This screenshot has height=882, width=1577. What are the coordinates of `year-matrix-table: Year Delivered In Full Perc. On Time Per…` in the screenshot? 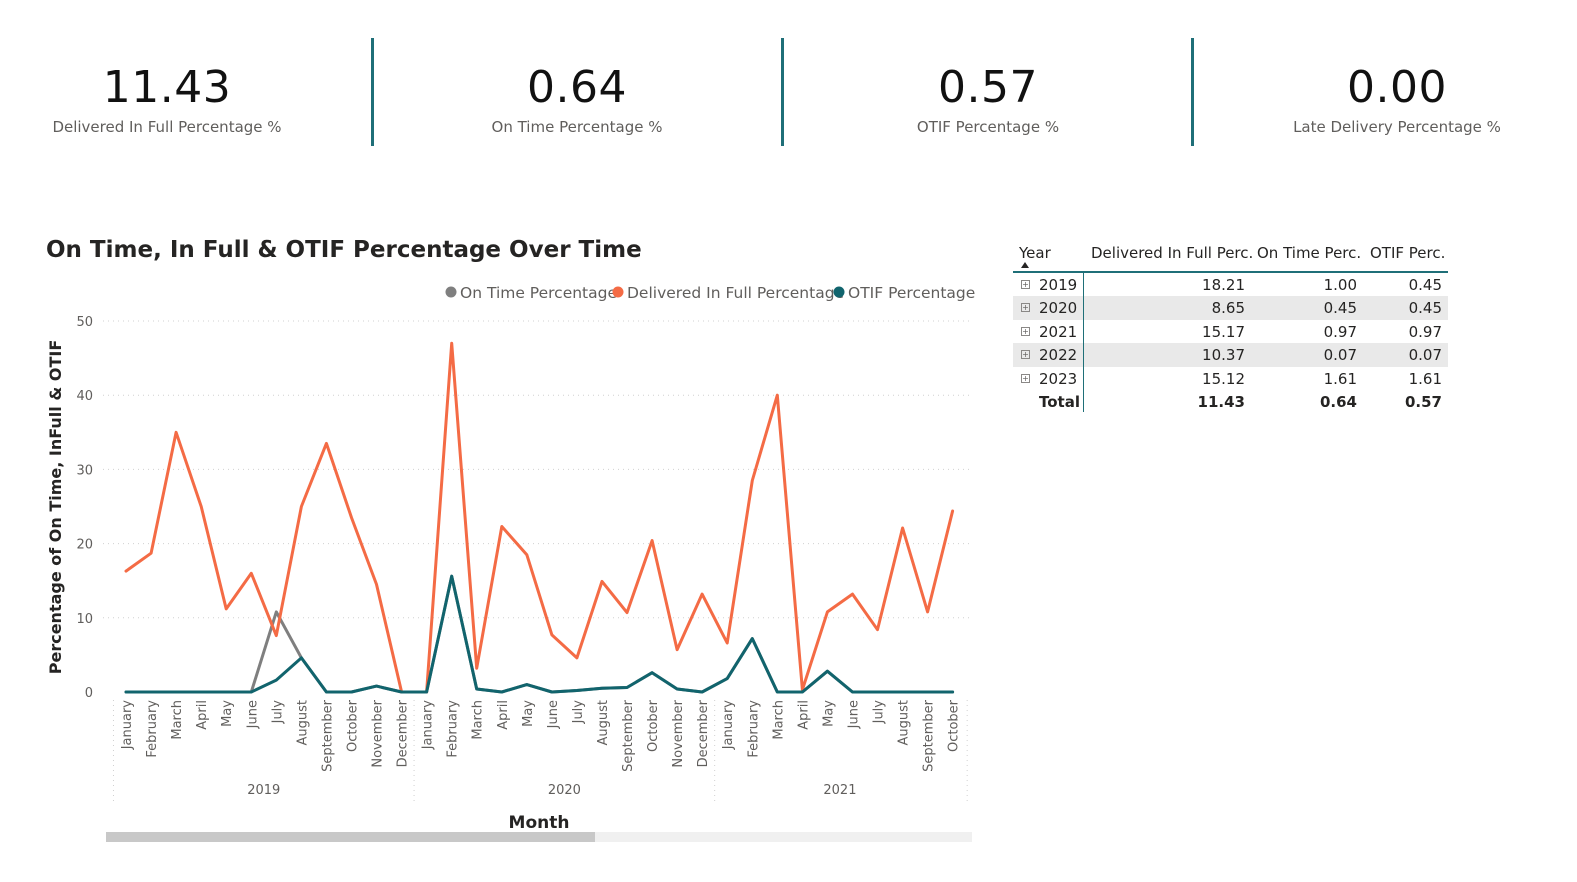 It's located at (1230, 325).